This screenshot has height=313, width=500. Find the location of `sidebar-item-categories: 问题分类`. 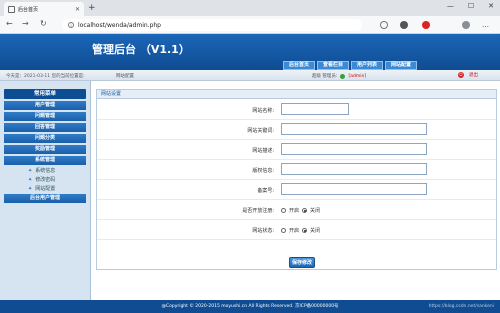

sidebar-item-categories: 问题分类 is located at coordinates (45, 138).